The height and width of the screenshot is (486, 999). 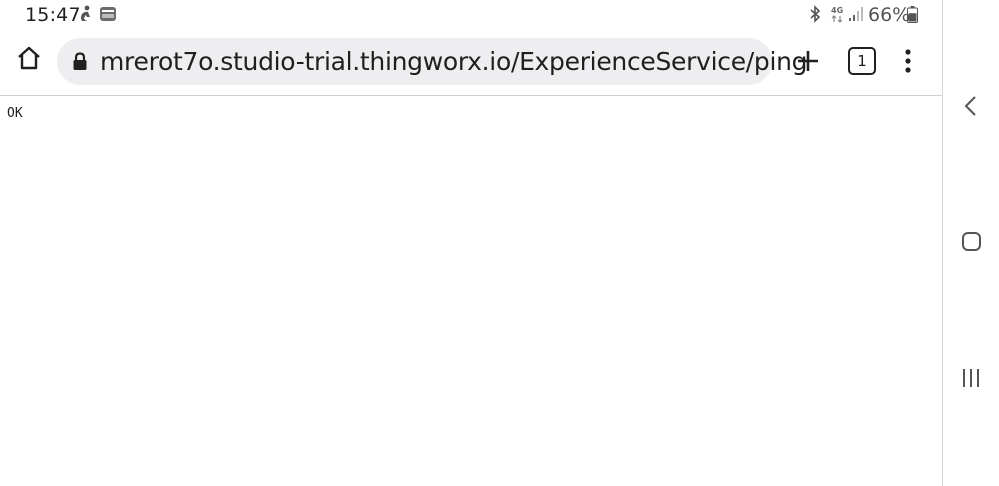 I want to click on system-home-button, so click(x=971, y=241).